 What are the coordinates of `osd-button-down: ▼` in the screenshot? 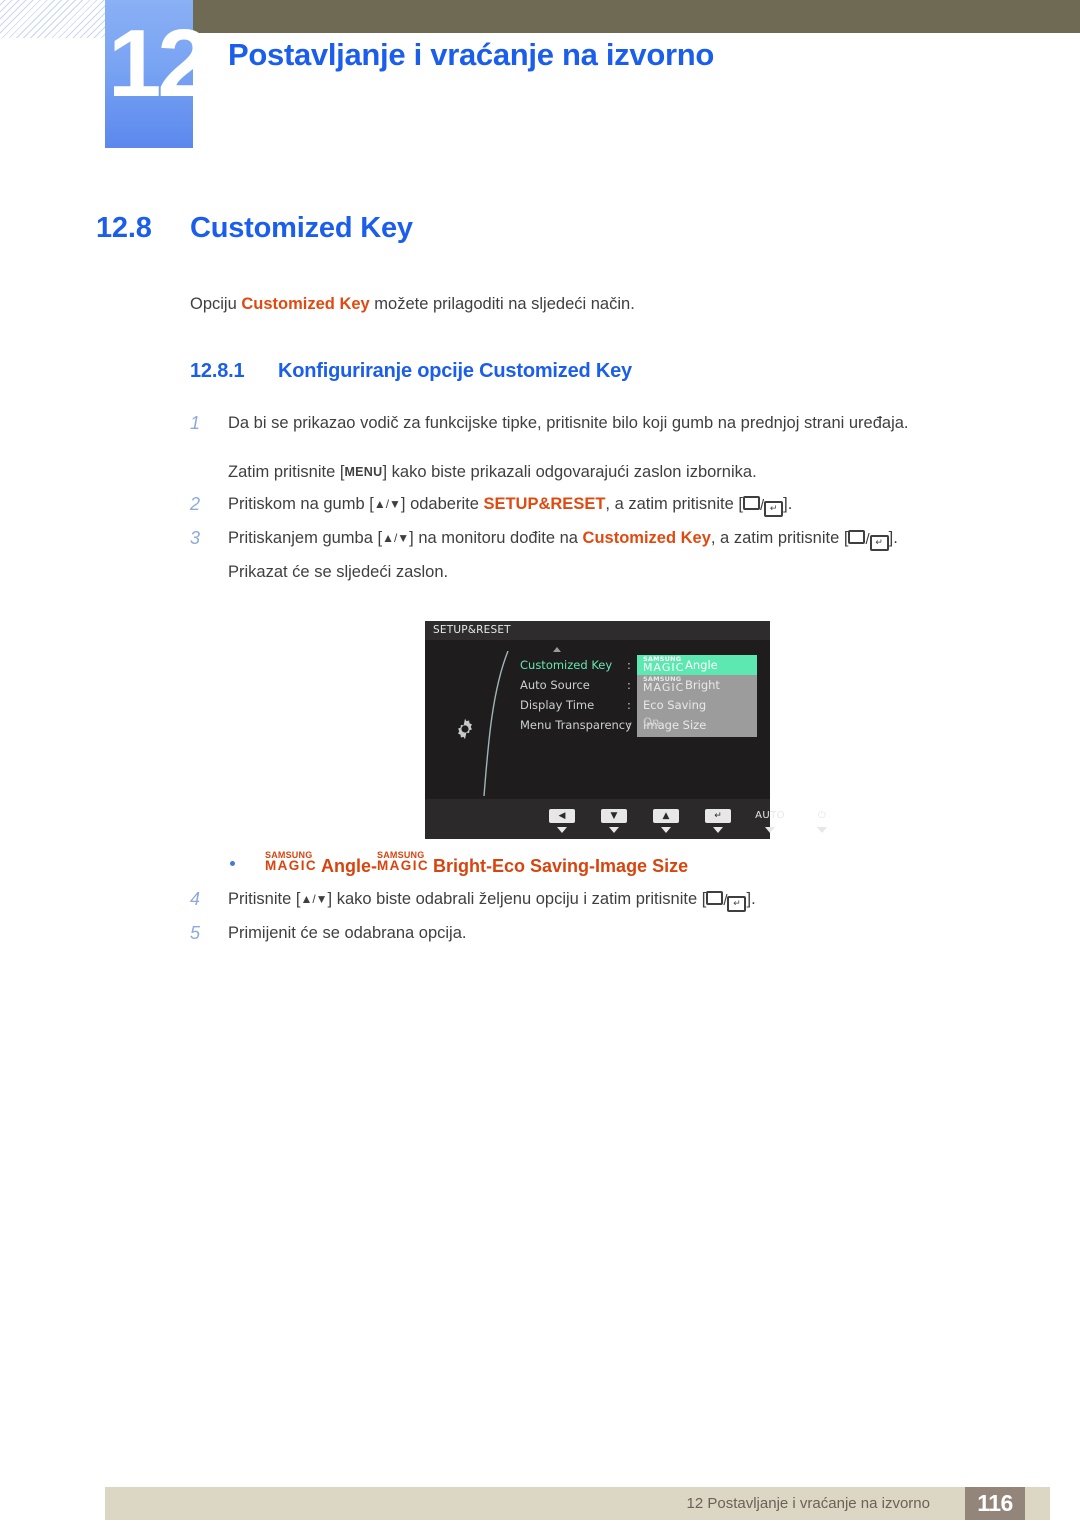 It's located at (614, 818).